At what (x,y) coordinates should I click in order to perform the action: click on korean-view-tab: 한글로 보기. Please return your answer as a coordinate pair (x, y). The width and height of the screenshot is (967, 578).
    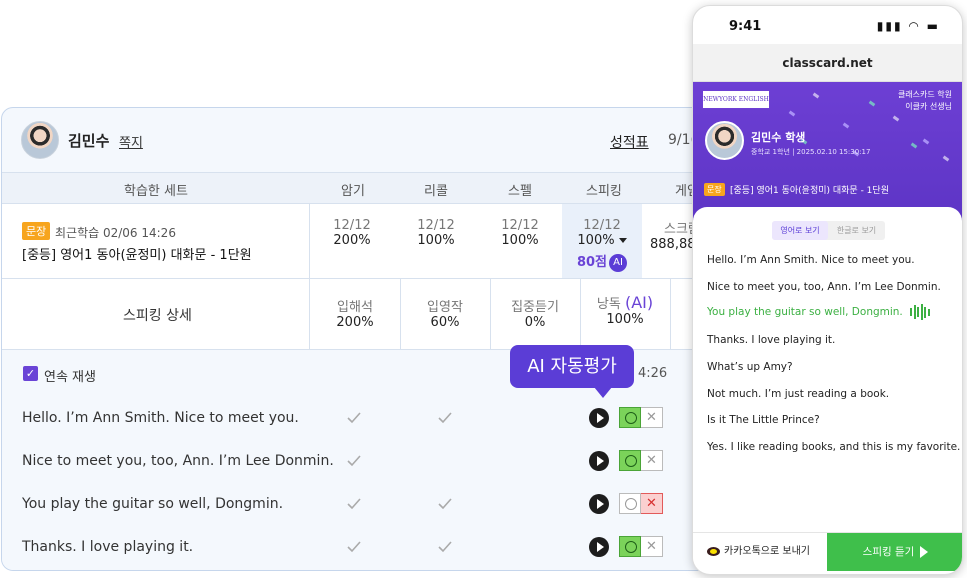
    Looking at the image, I should click on (856, 230).